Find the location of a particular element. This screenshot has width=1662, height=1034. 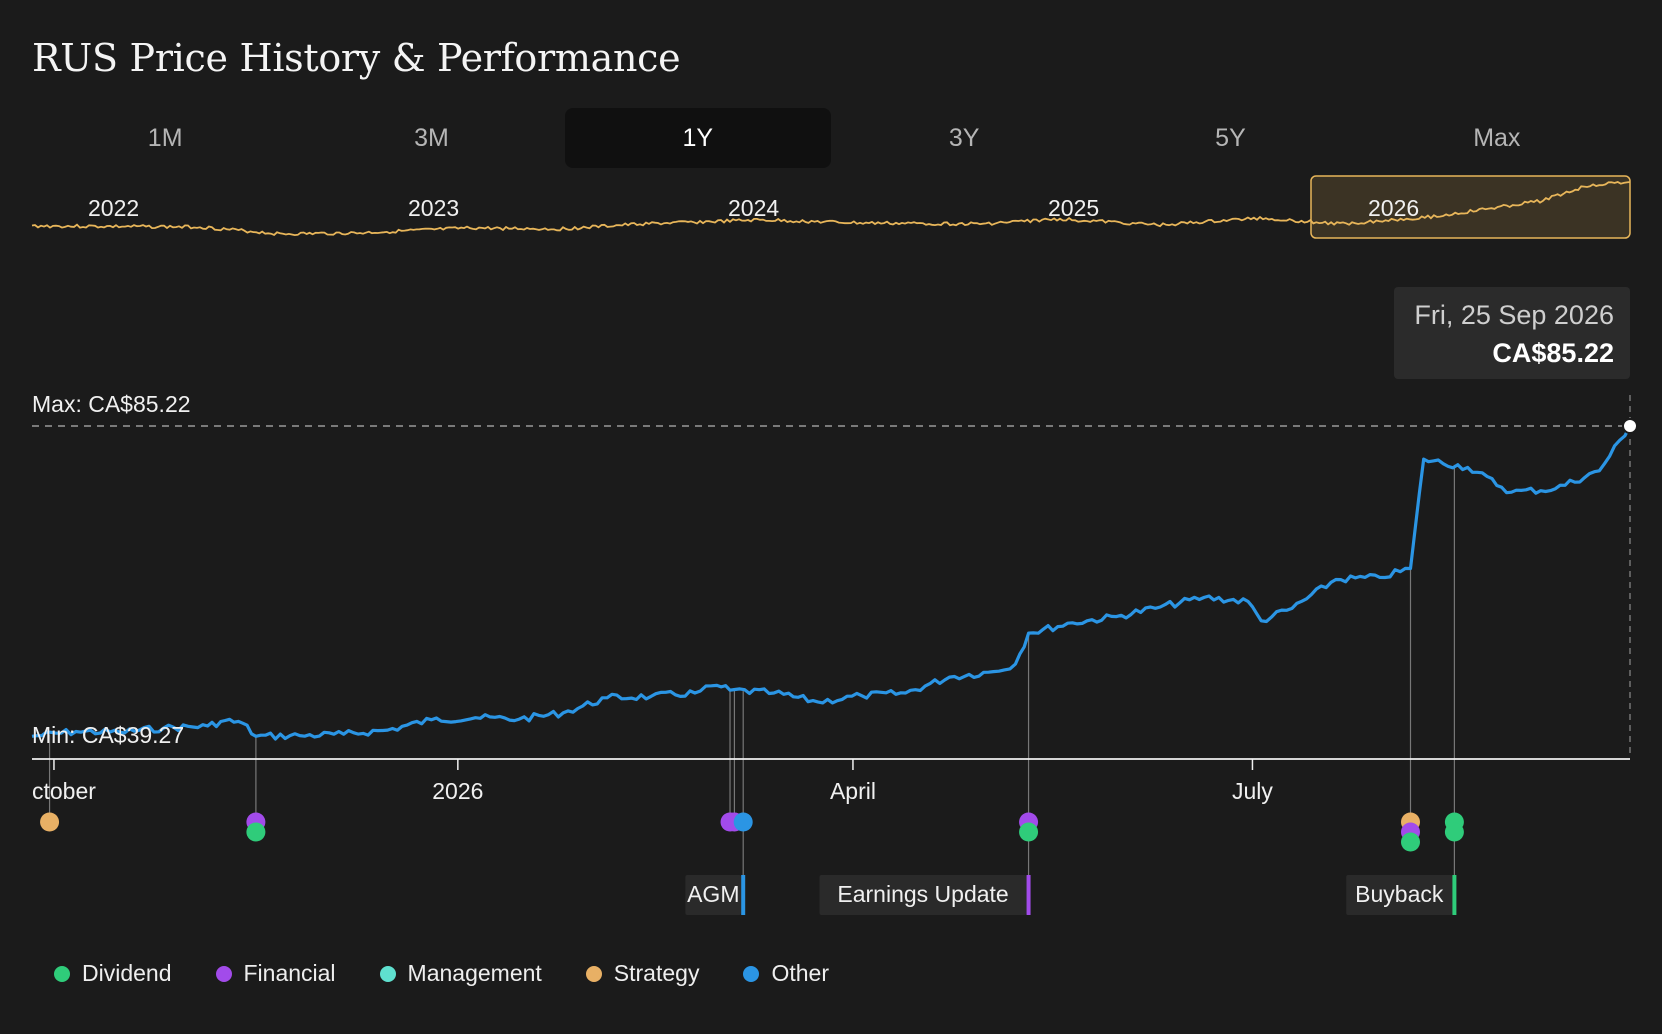

tooltip-price: CA$85.22 is located at coordinates (1553, 353).